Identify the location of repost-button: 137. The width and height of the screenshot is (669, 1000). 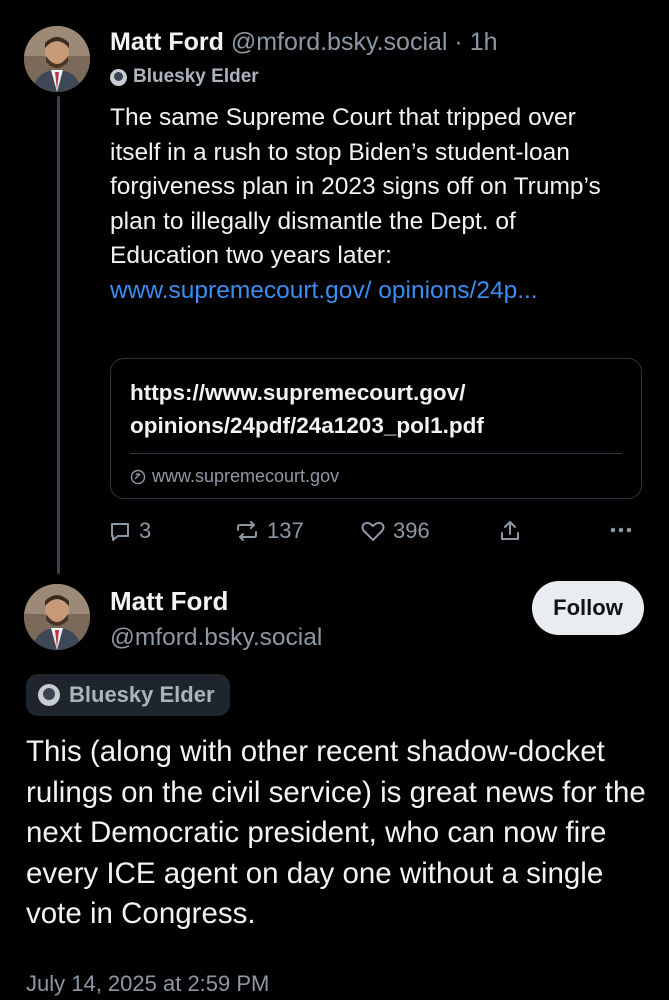
(269, 531).